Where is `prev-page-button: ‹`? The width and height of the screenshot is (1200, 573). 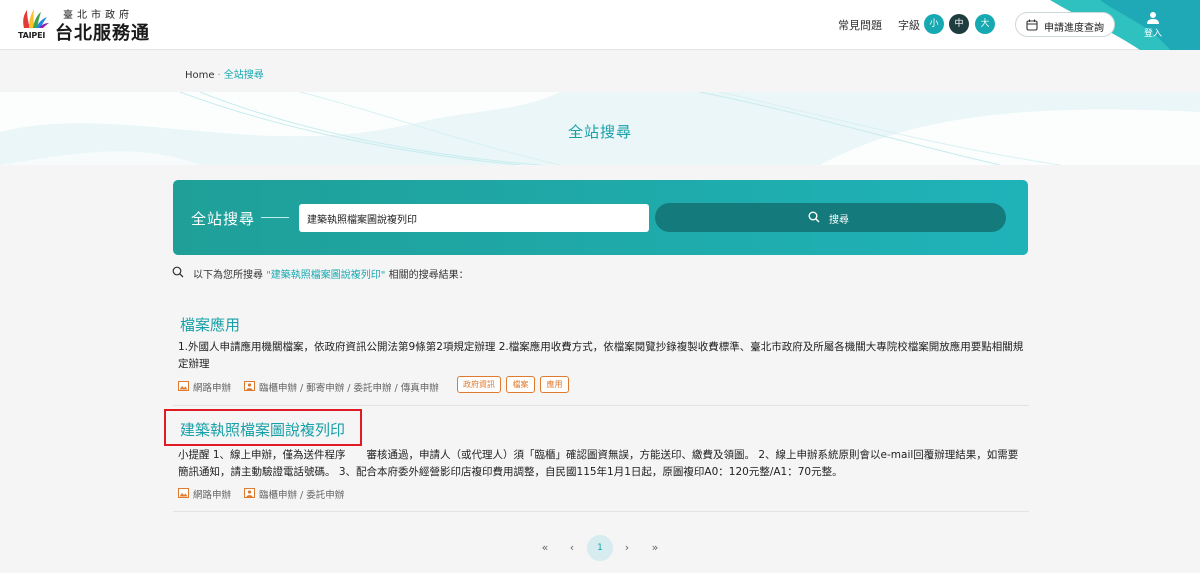 prev-page-button: ‹ is located at coordinates (572, 548).